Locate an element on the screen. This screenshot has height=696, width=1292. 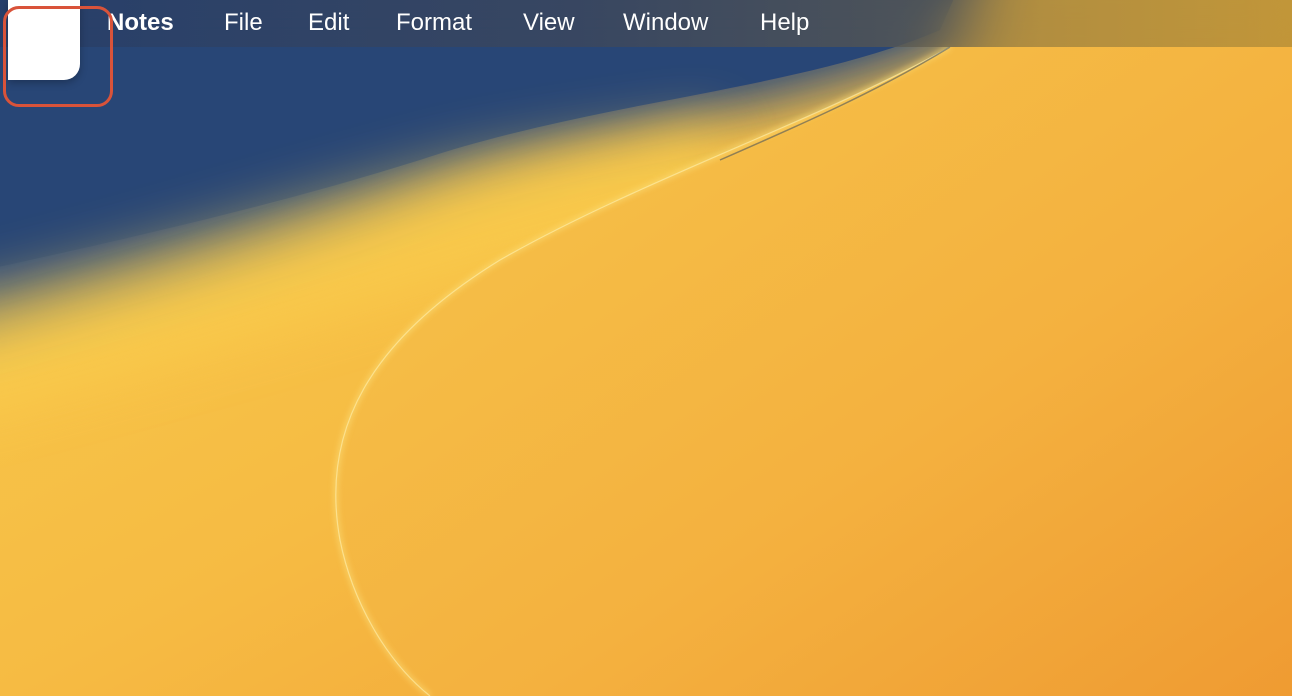
menu-format: Format is located at coordinates (434, 23).